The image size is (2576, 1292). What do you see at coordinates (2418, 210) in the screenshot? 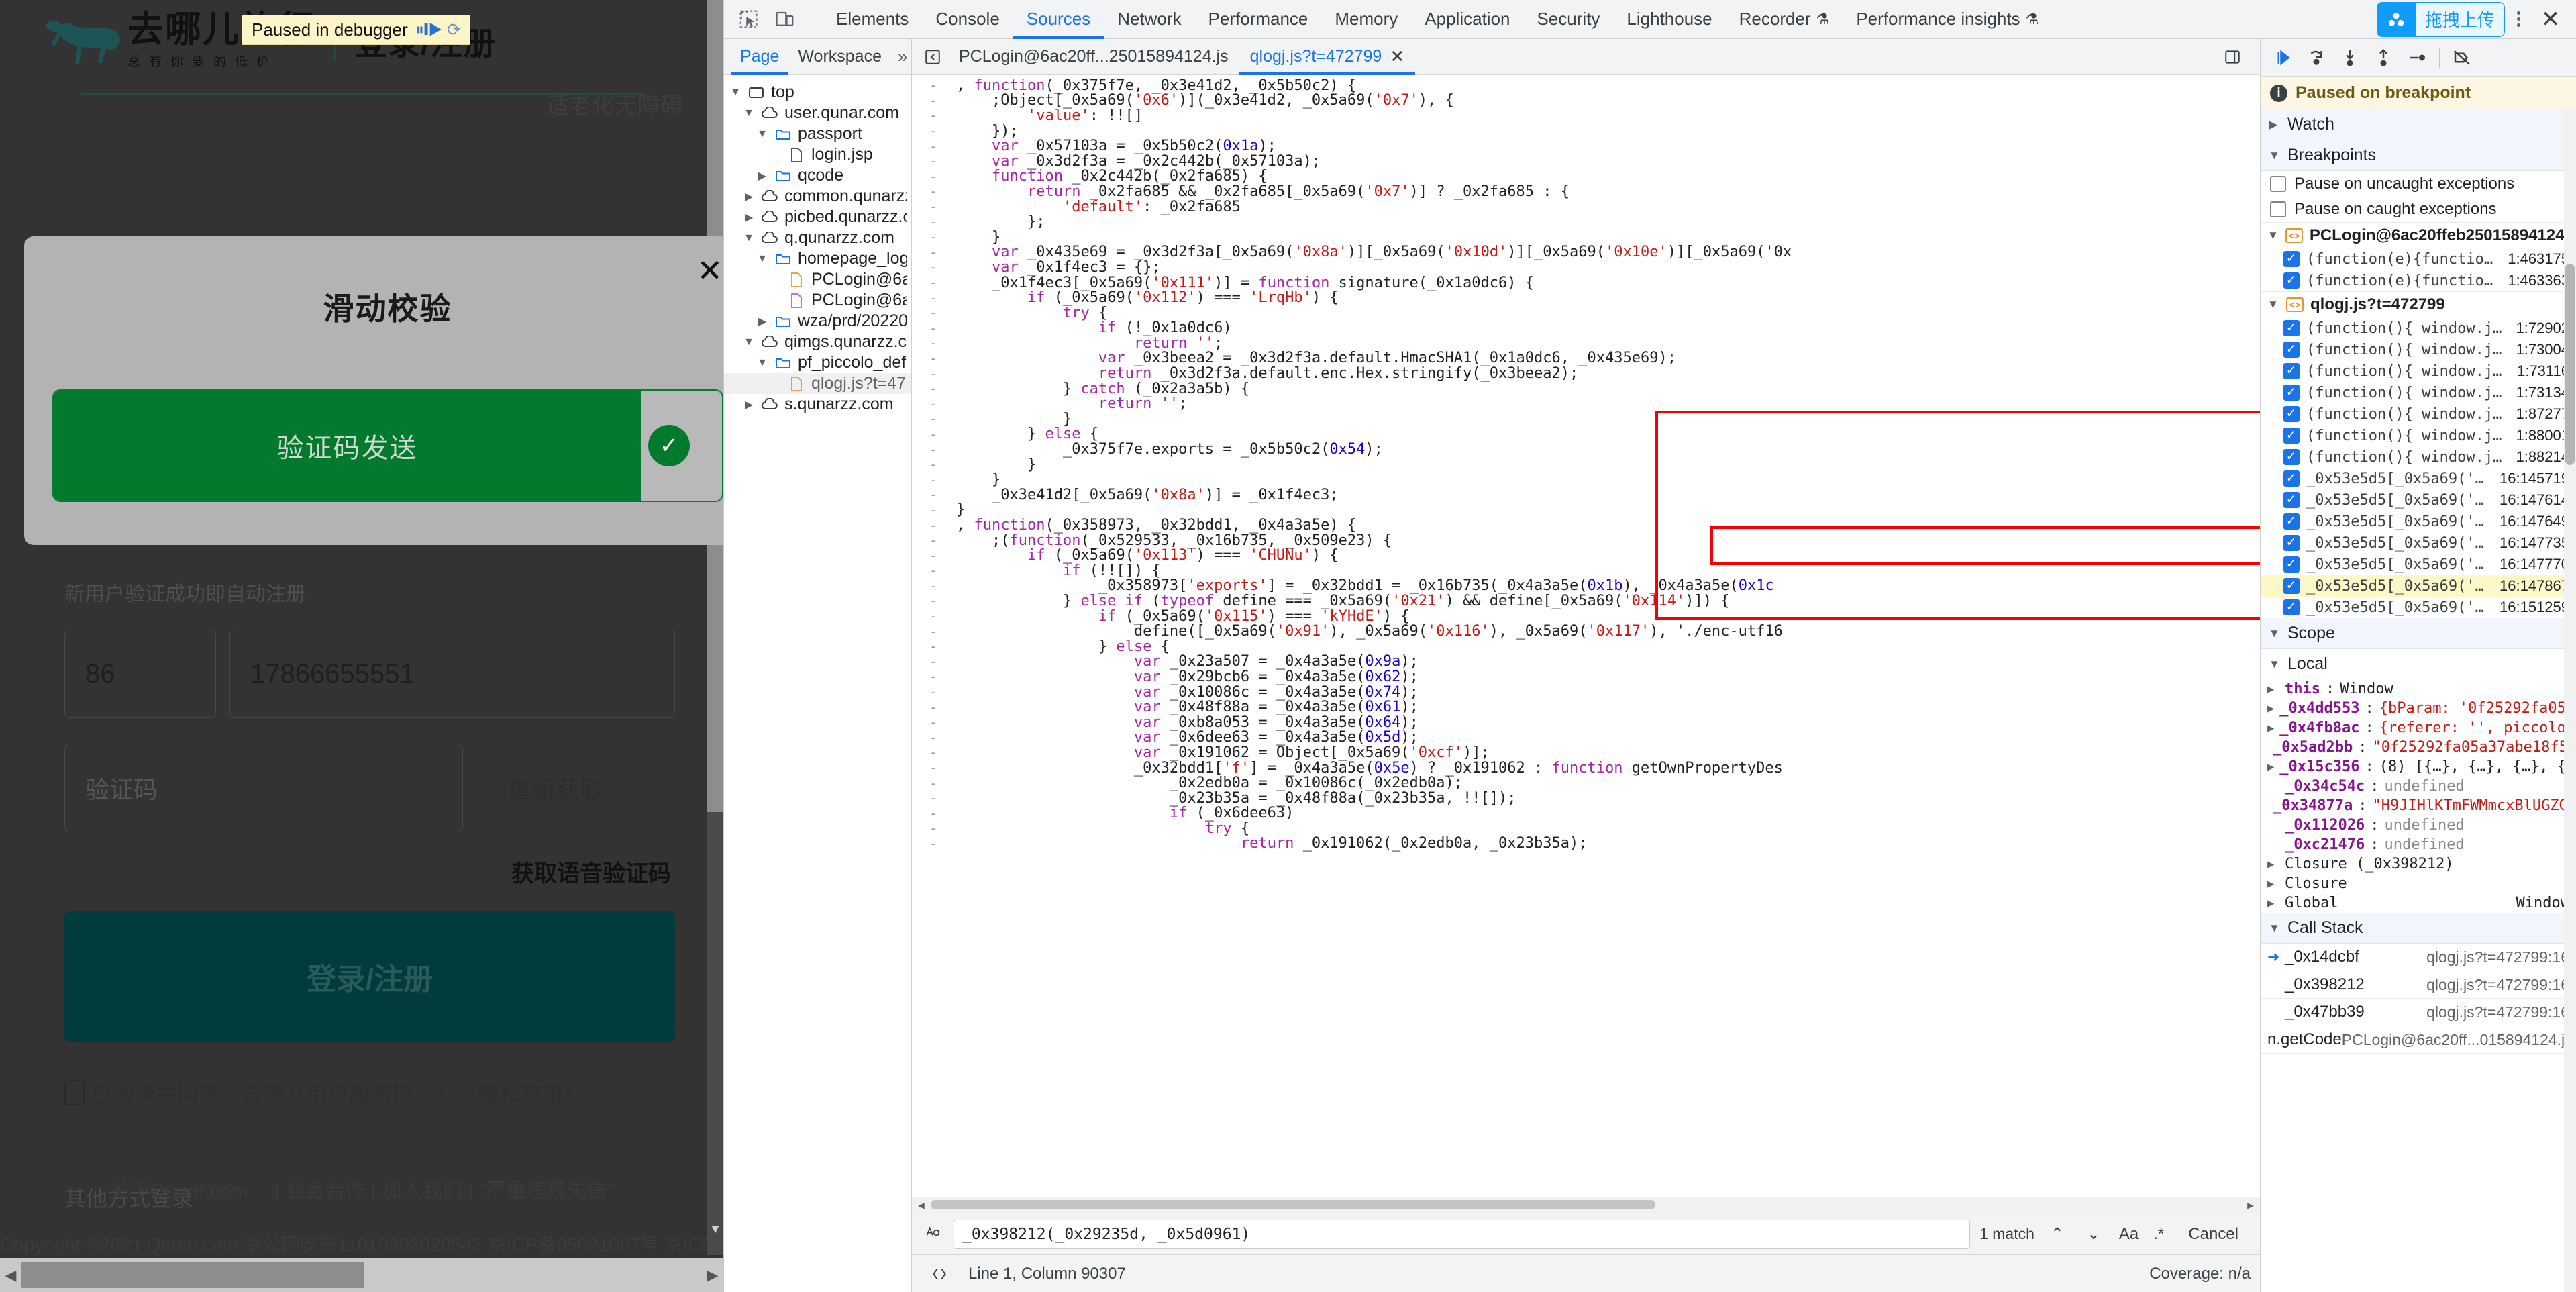
I see `pause-option-row: Pause on caught exceptions` at bounding box center [2418, 210].